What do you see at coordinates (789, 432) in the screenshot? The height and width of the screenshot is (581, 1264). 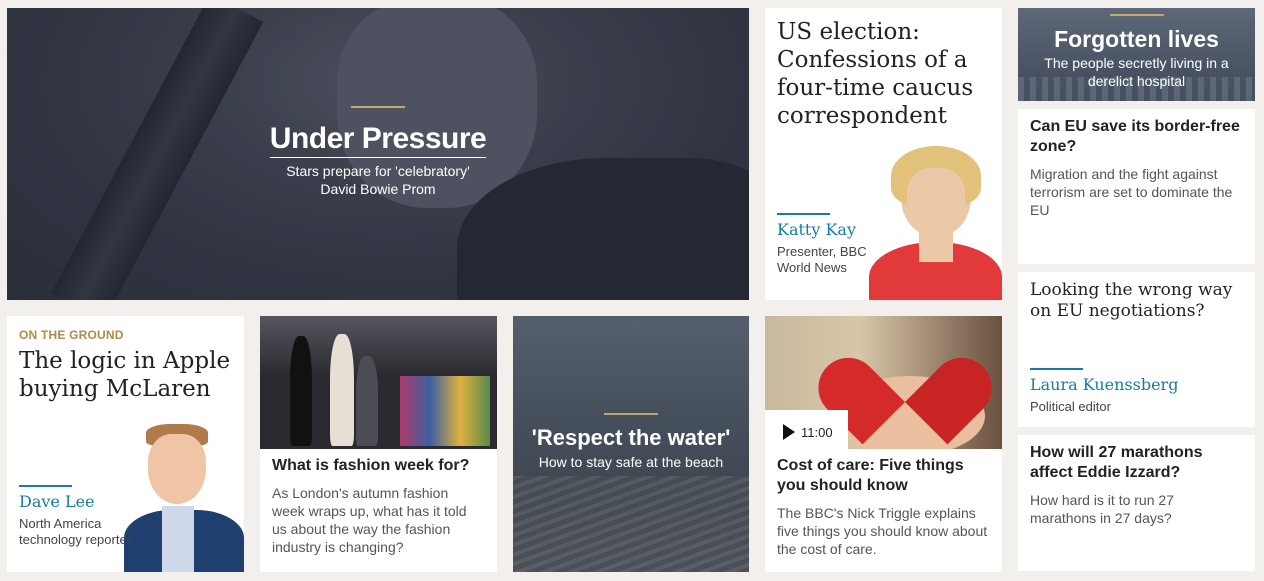 I see `play-icon` at bounding box center [789, 432].